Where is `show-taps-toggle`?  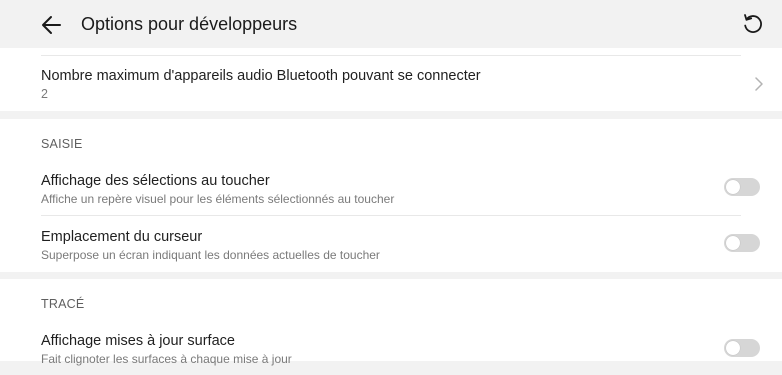
show-taps-toggle is located at coordinates (742, 187).